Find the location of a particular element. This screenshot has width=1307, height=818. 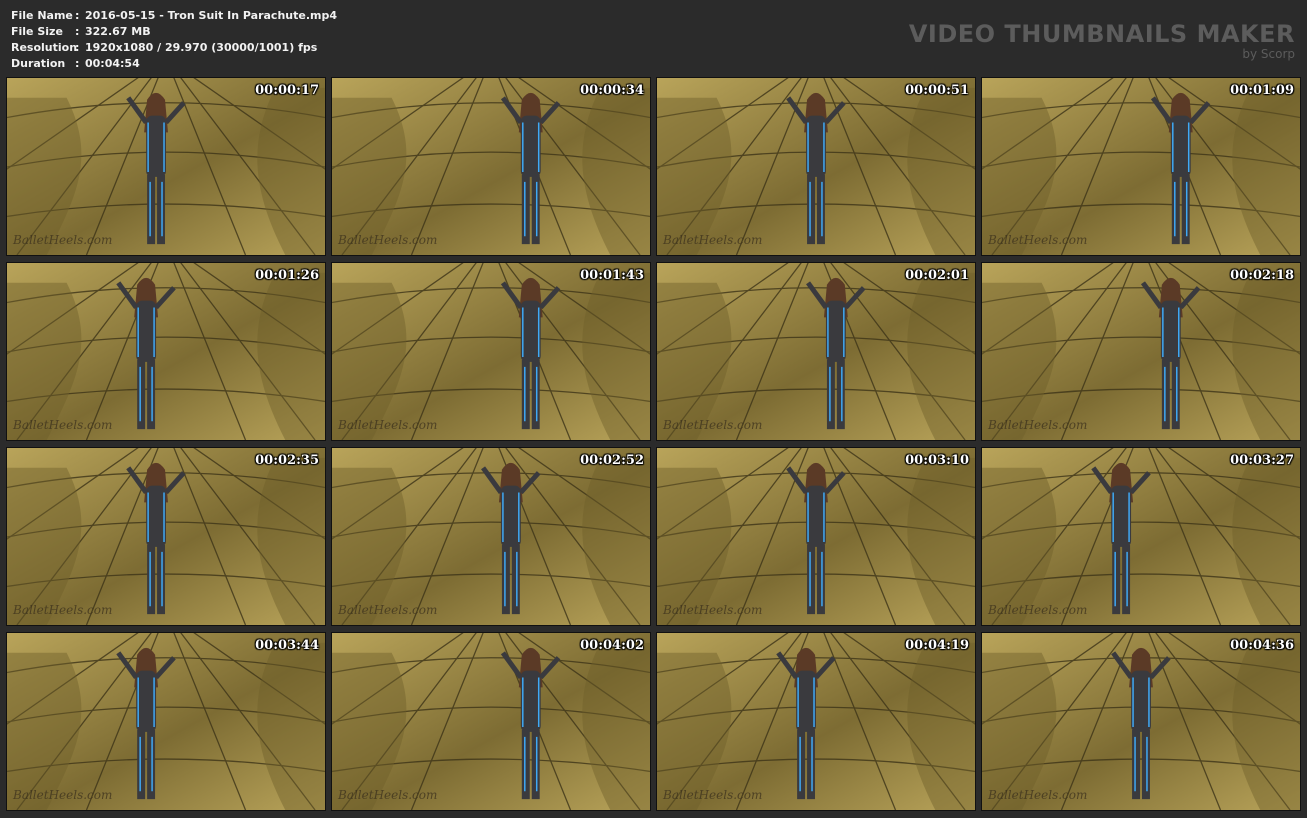

thumbnail-timestamp: 00:04:19 is located at coordinates (937, 645).